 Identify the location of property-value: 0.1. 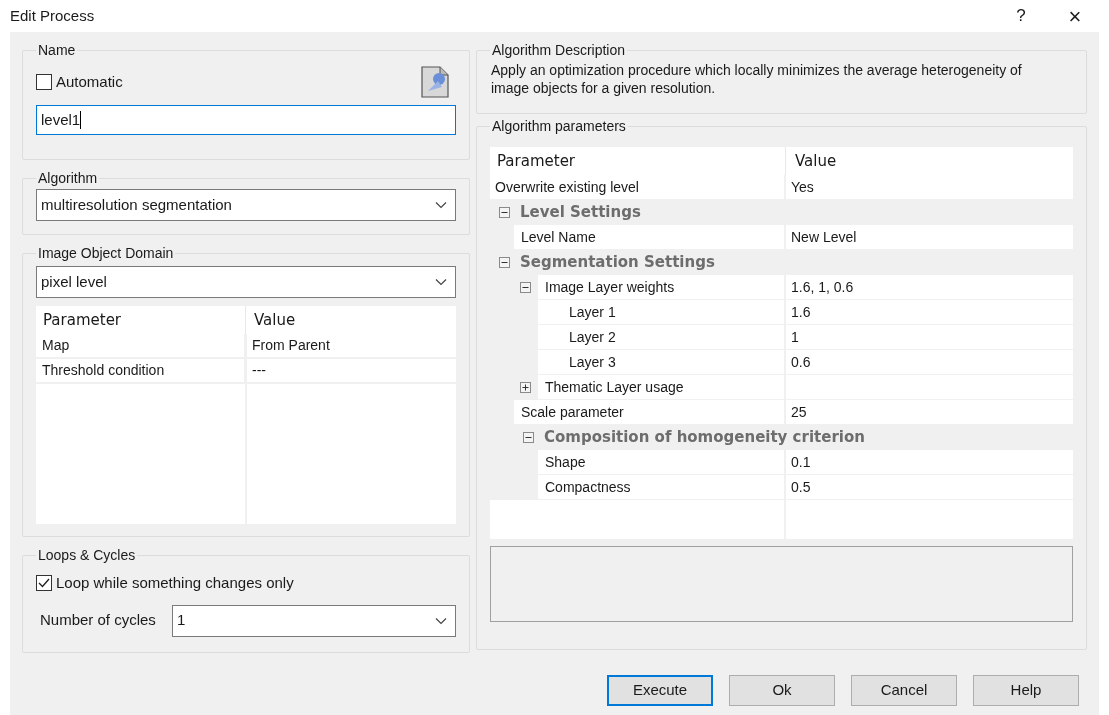
(929, 462).